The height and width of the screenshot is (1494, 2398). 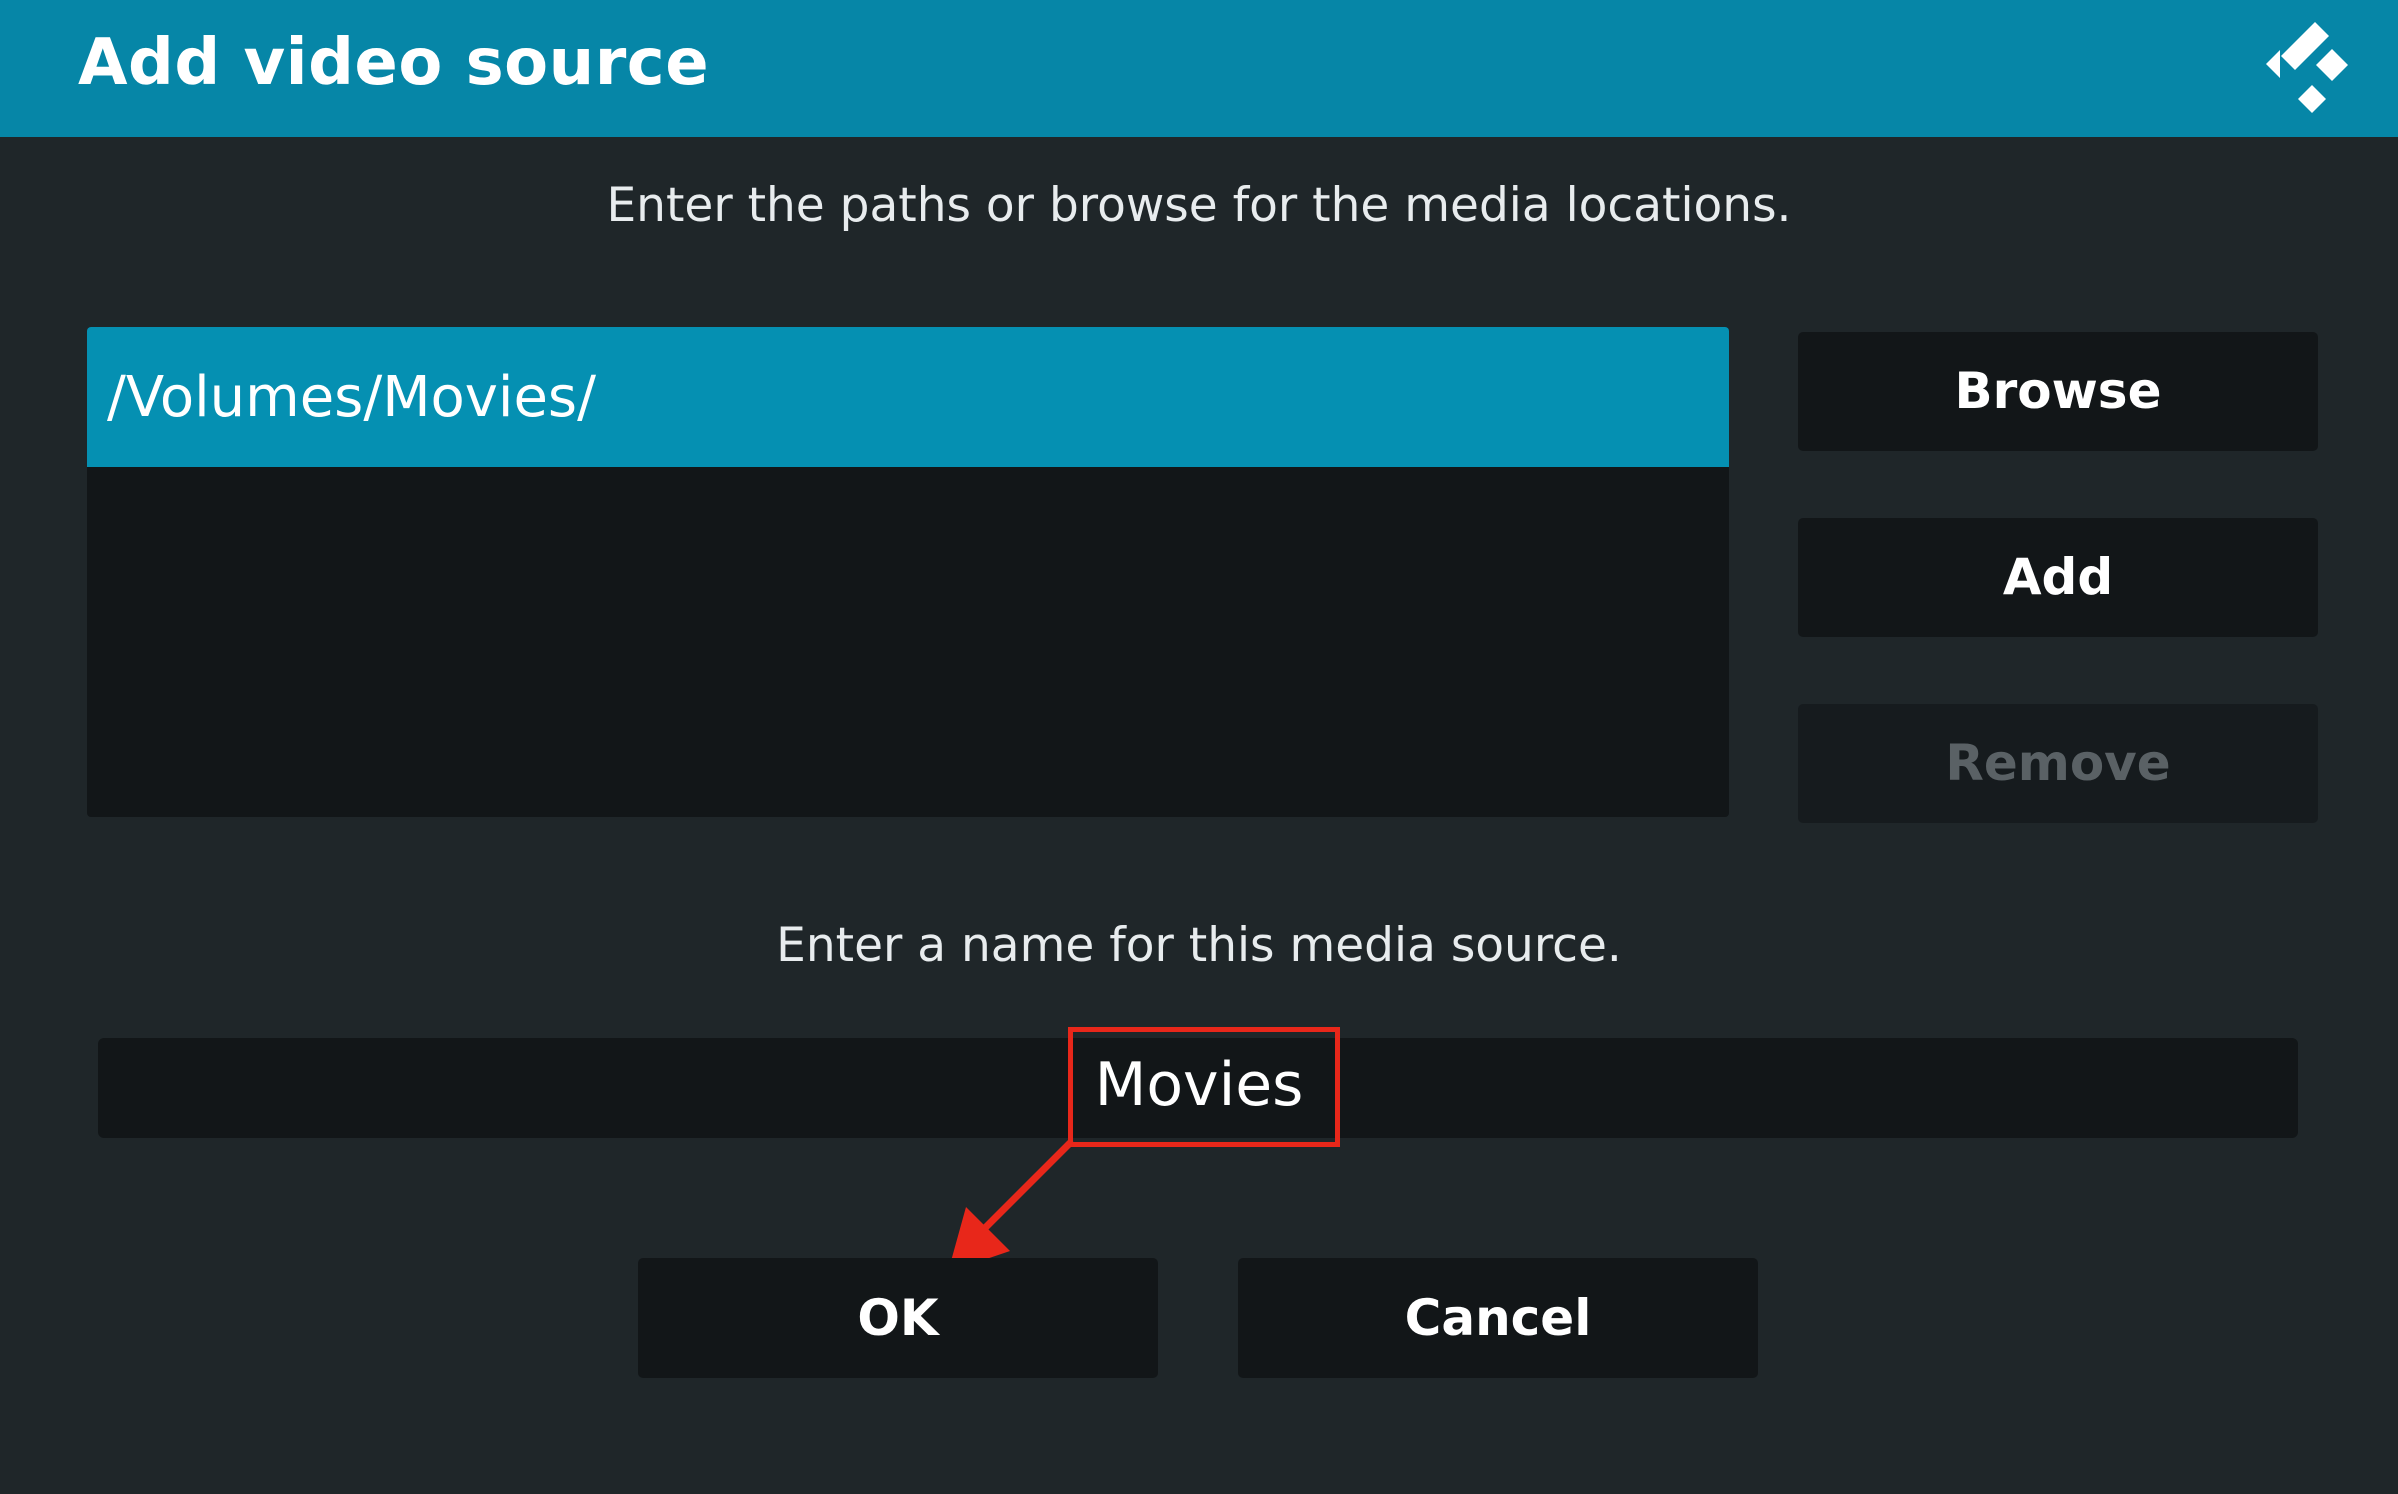 I want to click on path-list-item: /Volumes/Movies/, so click(x=908, y=397).